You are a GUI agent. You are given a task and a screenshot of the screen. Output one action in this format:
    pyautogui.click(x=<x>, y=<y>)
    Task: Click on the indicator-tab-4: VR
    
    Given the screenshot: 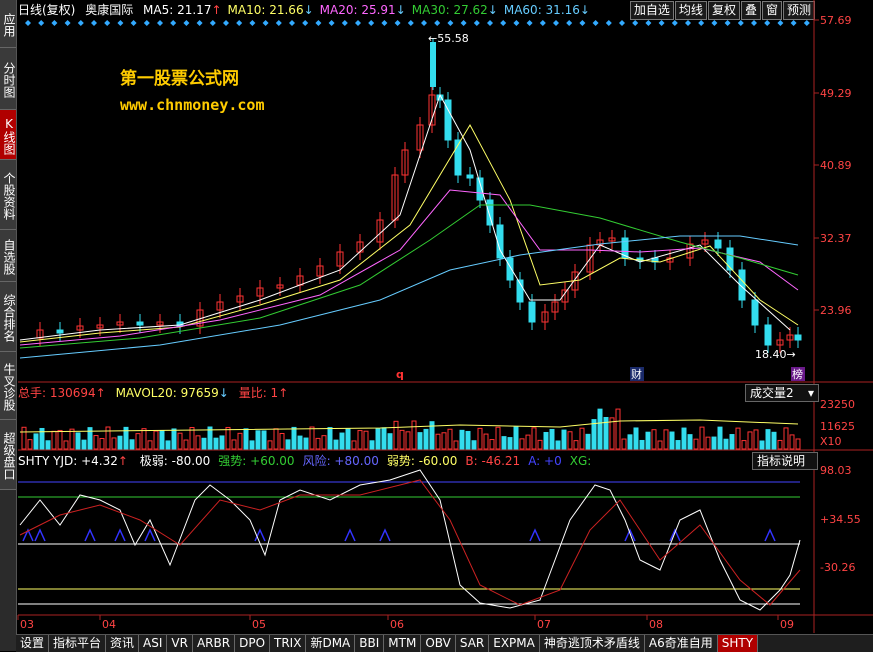 What is the action you would take?
    pyautogui.click(x=180, y=643)
    